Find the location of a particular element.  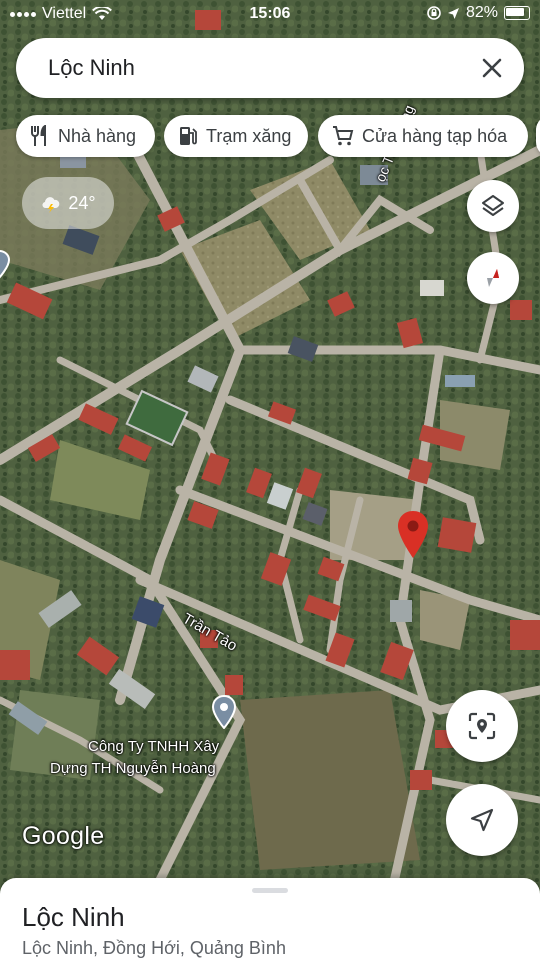

layers-icon is located at coordinates (493, 205).